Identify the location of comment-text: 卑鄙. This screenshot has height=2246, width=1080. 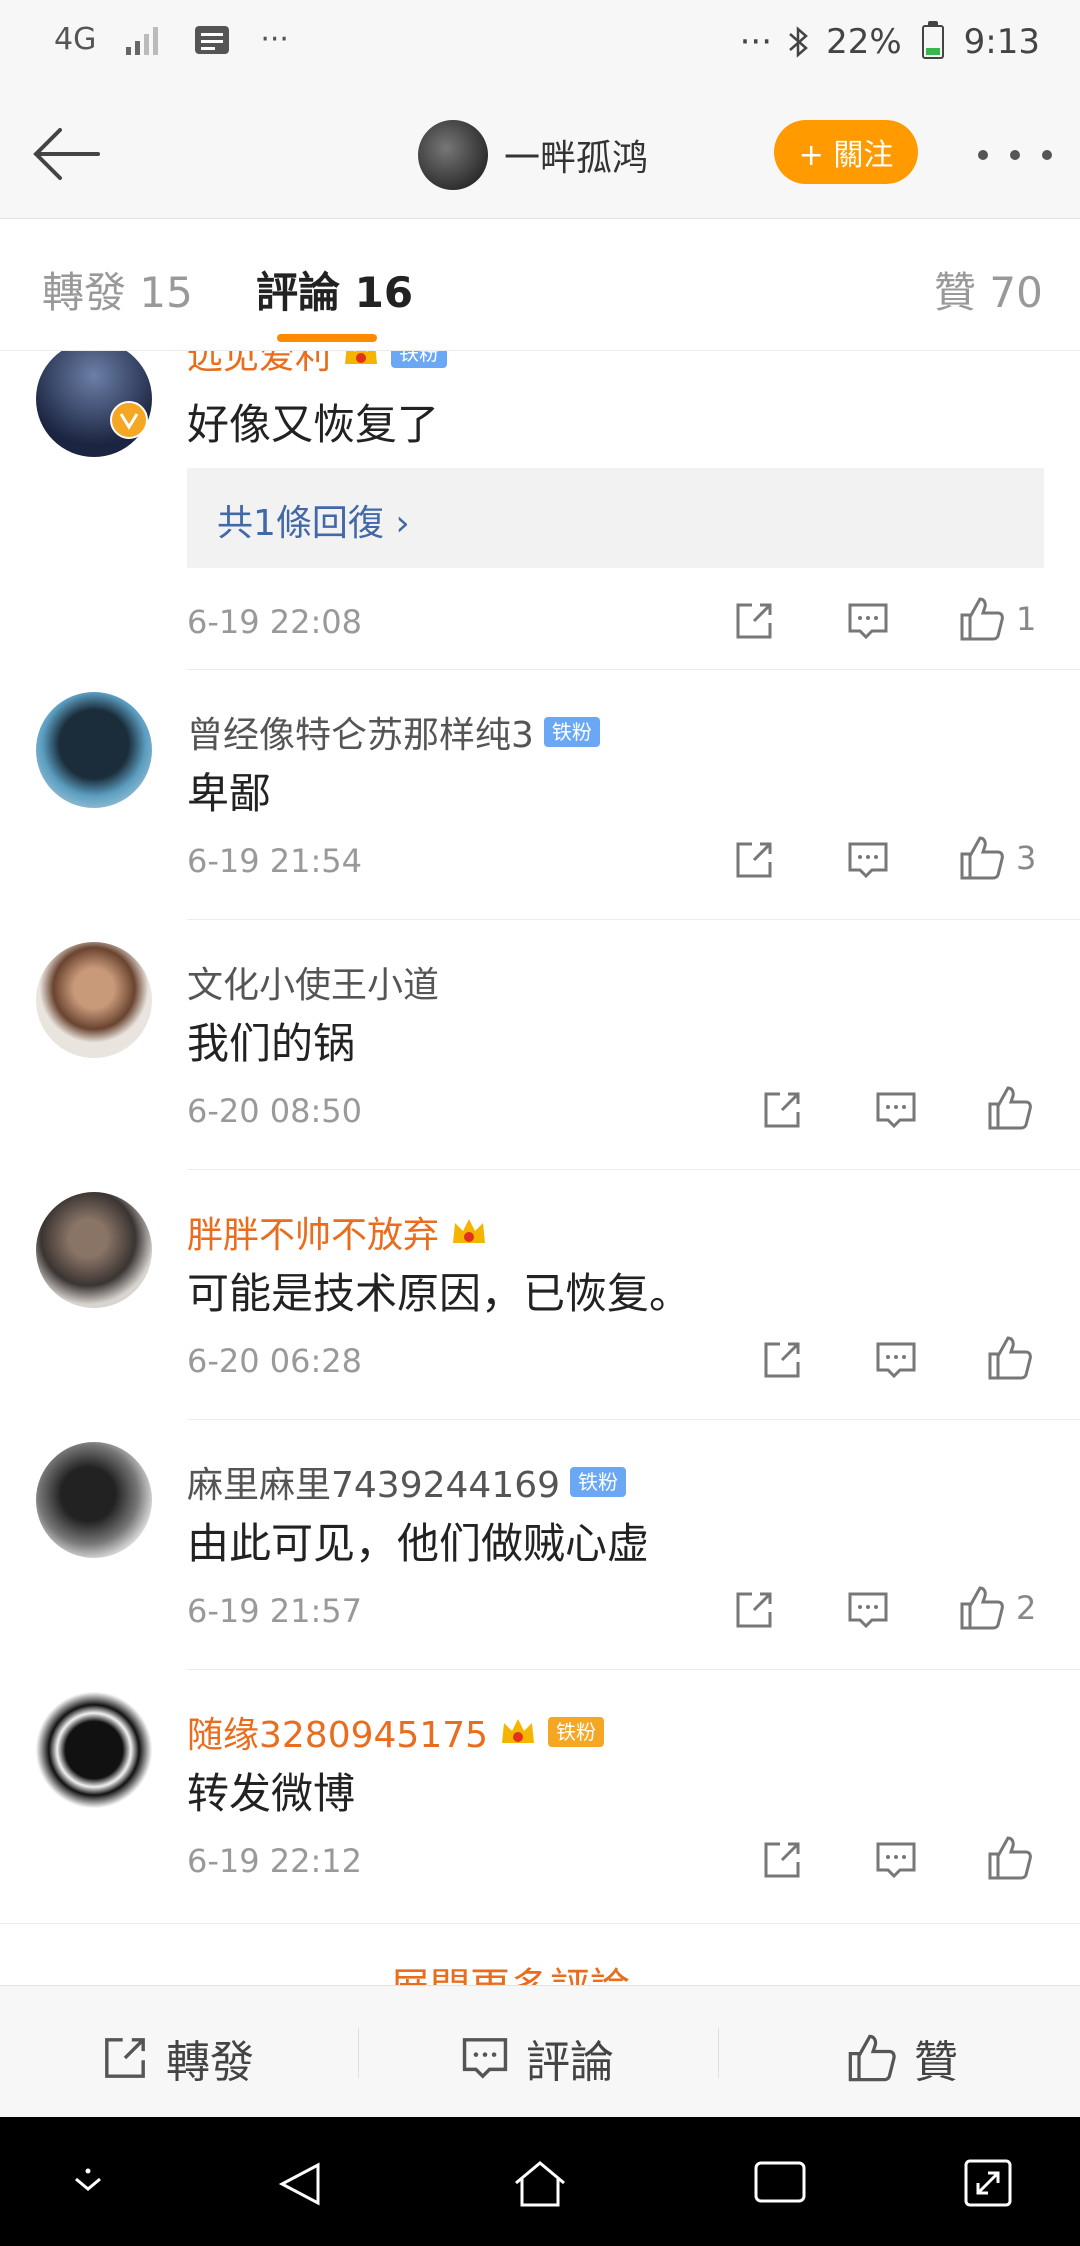
(229, 793).